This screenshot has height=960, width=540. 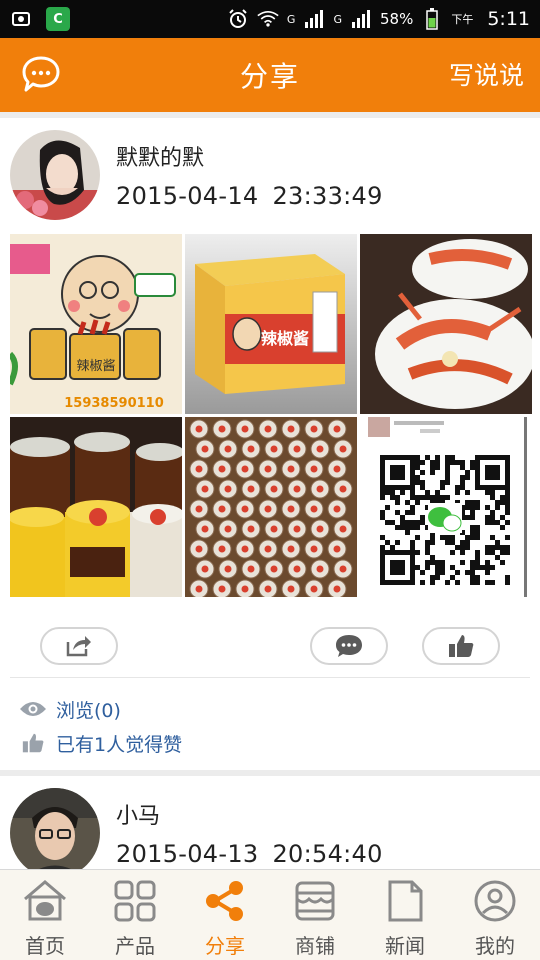 I want to click on post-author-name: 小马, so click(x=249, y=814).